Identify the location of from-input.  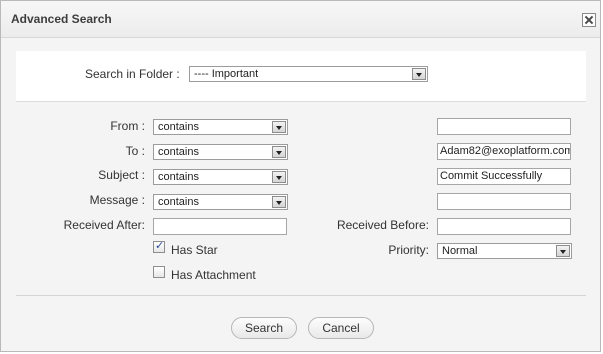
(504, 126).